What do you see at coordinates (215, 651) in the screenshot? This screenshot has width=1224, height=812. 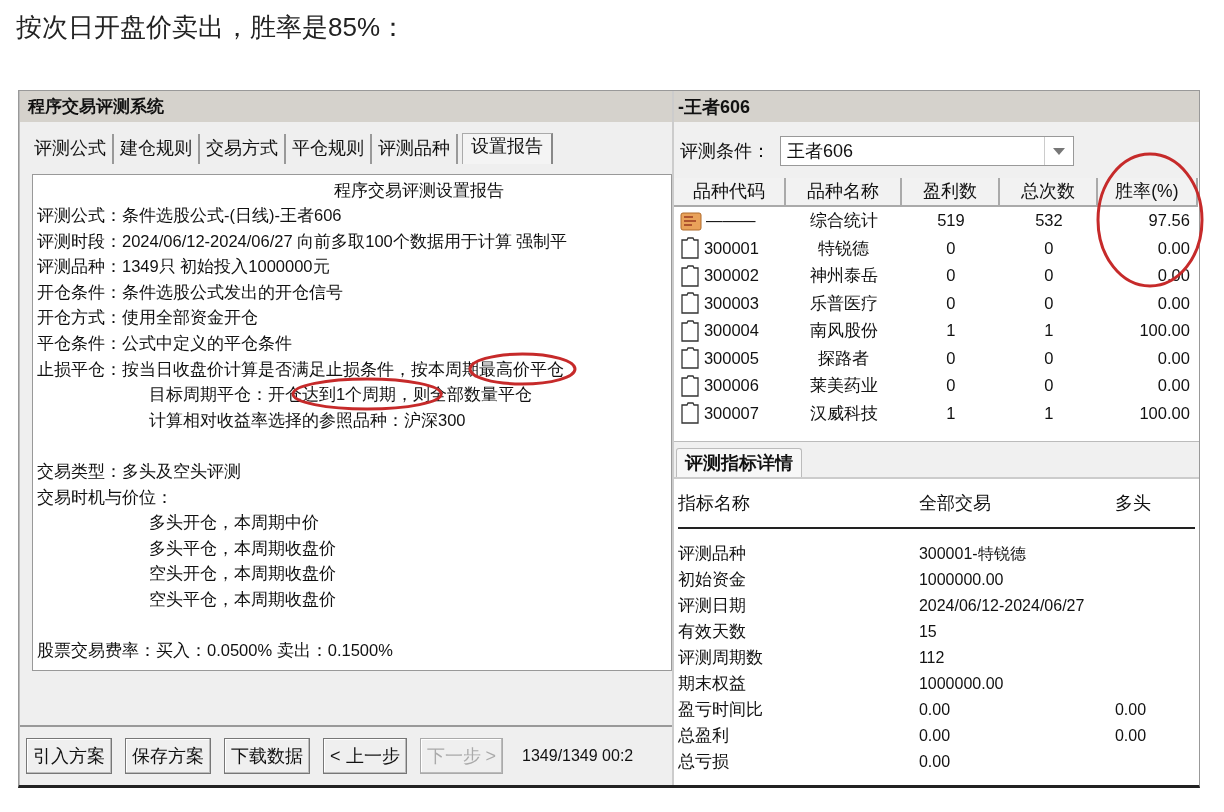 I see `report-line: 股票交易费率：买入：0.0500% 卖出：0.1500%` at bounding box center [215, 651].